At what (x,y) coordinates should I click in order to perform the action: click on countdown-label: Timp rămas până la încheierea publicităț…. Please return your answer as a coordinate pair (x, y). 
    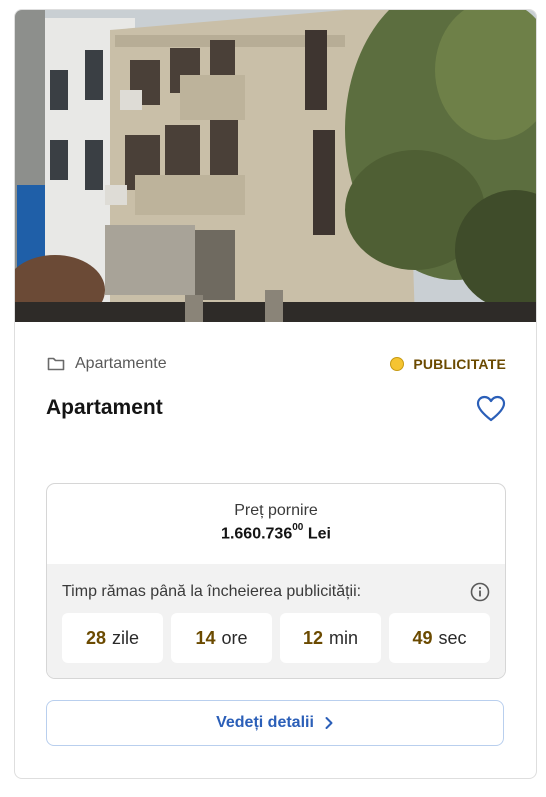
    Looking at the image, I should click on (212, 591).